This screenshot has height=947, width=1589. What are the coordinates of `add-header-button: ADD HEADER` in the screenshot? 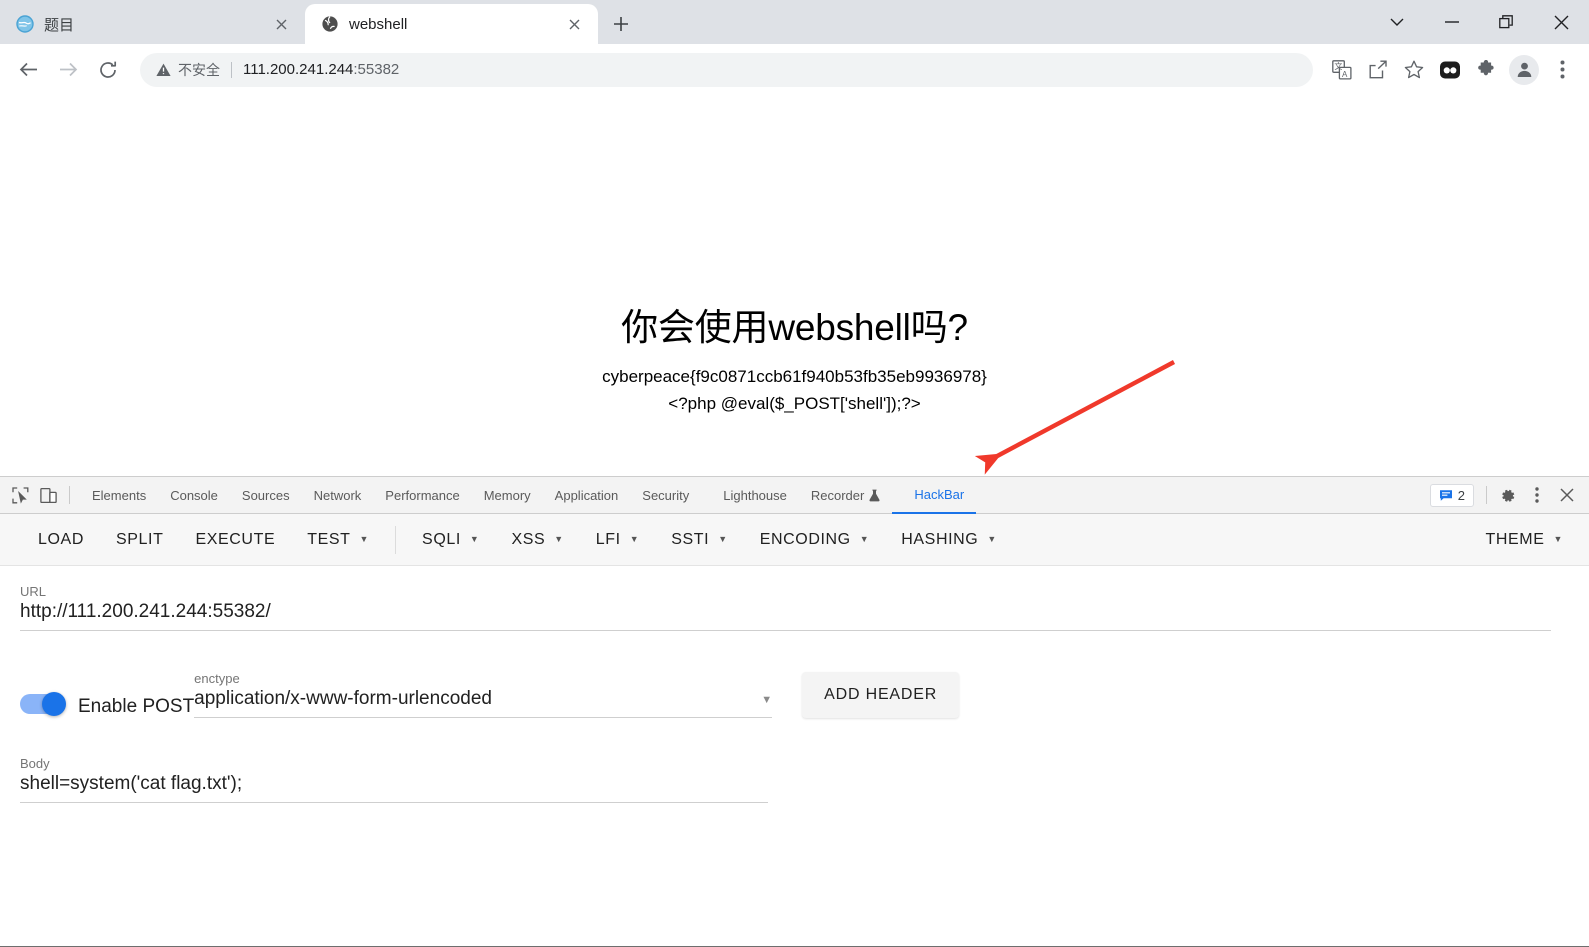 It's located at (881, 695).